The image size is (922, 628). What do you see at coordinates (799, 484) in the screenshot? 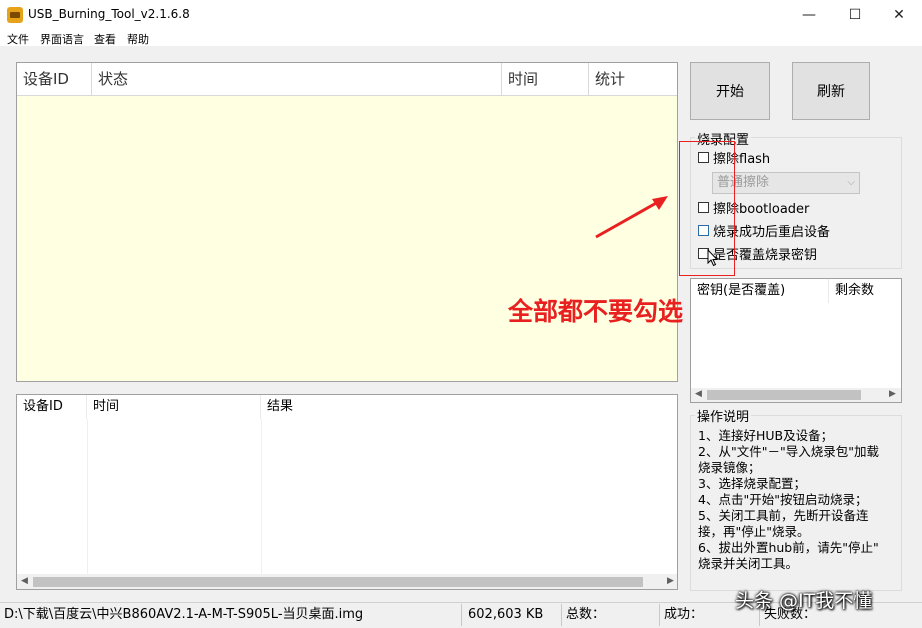
I see `instruction-line: 3、选择烧录配置；` at bounding box center [799, 484].